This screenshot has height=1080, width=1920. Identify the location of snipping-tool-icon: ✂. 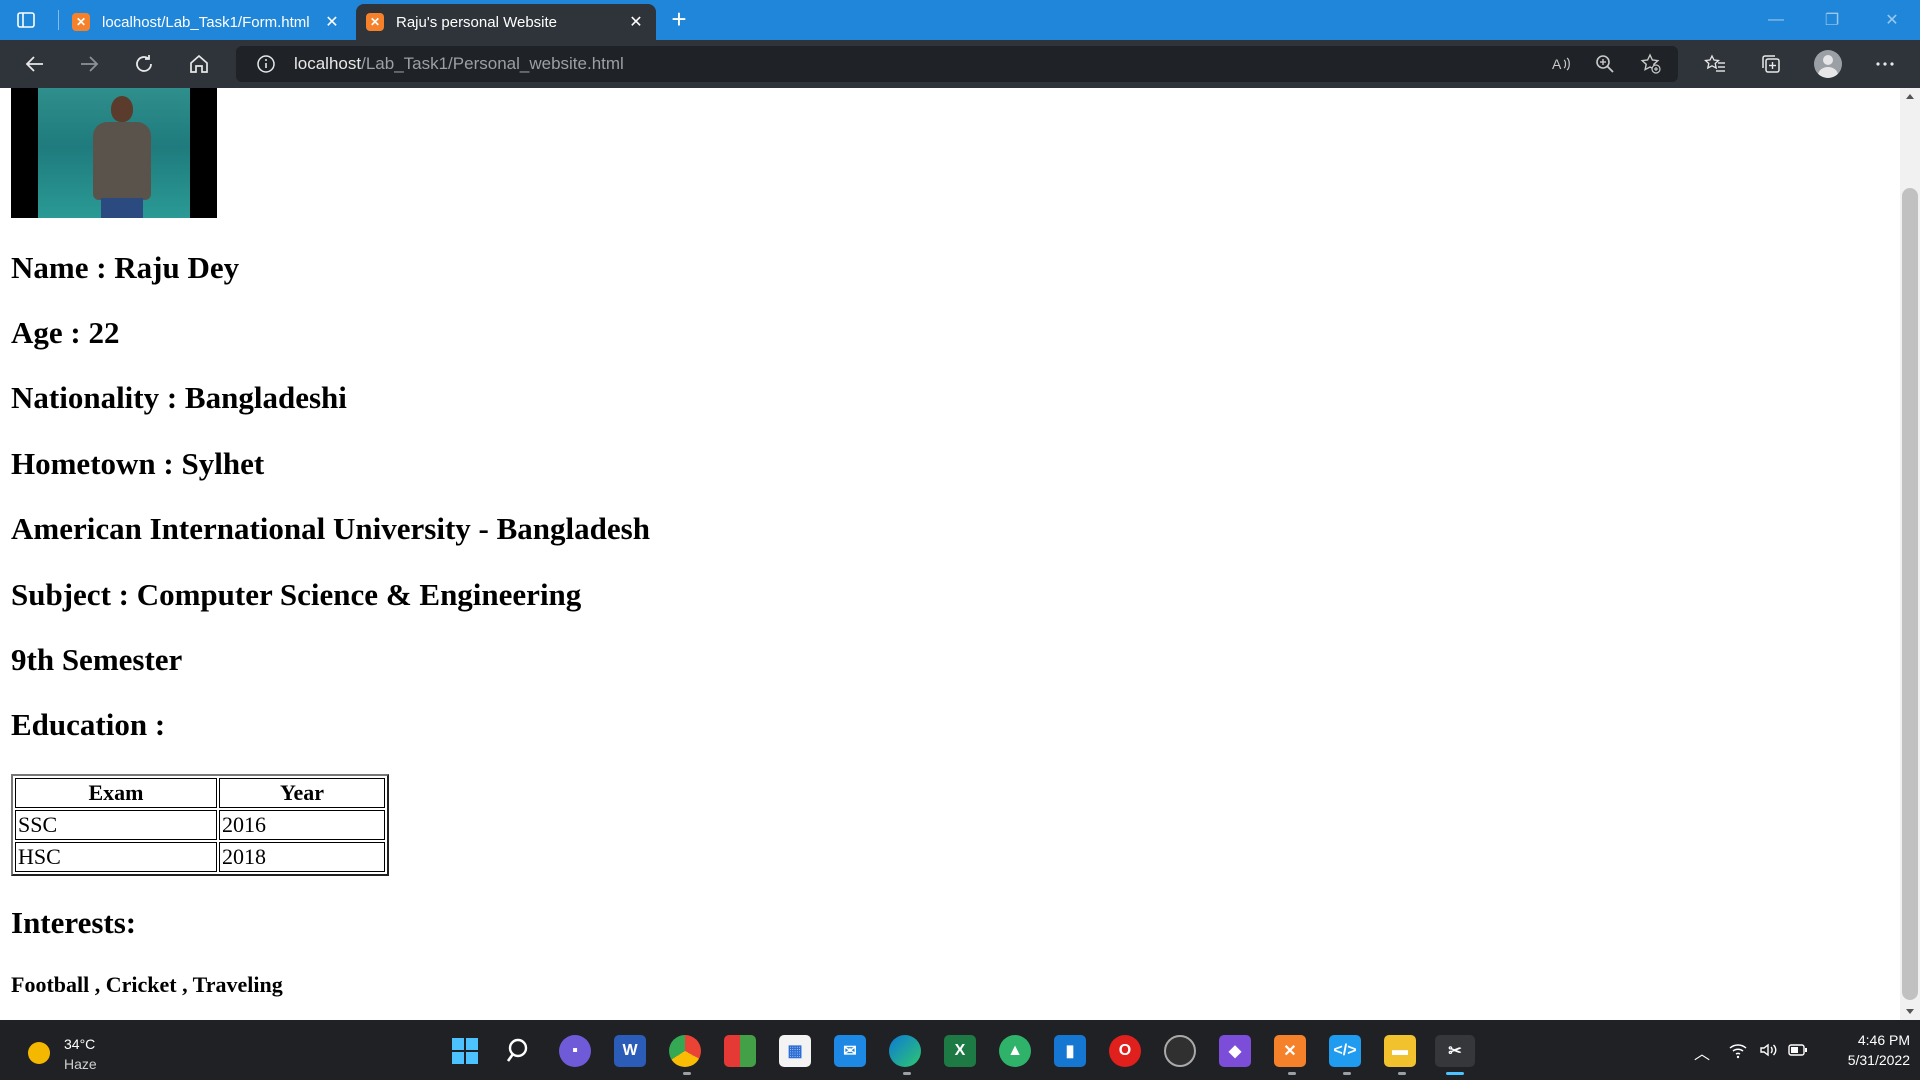
(1455, 1051).